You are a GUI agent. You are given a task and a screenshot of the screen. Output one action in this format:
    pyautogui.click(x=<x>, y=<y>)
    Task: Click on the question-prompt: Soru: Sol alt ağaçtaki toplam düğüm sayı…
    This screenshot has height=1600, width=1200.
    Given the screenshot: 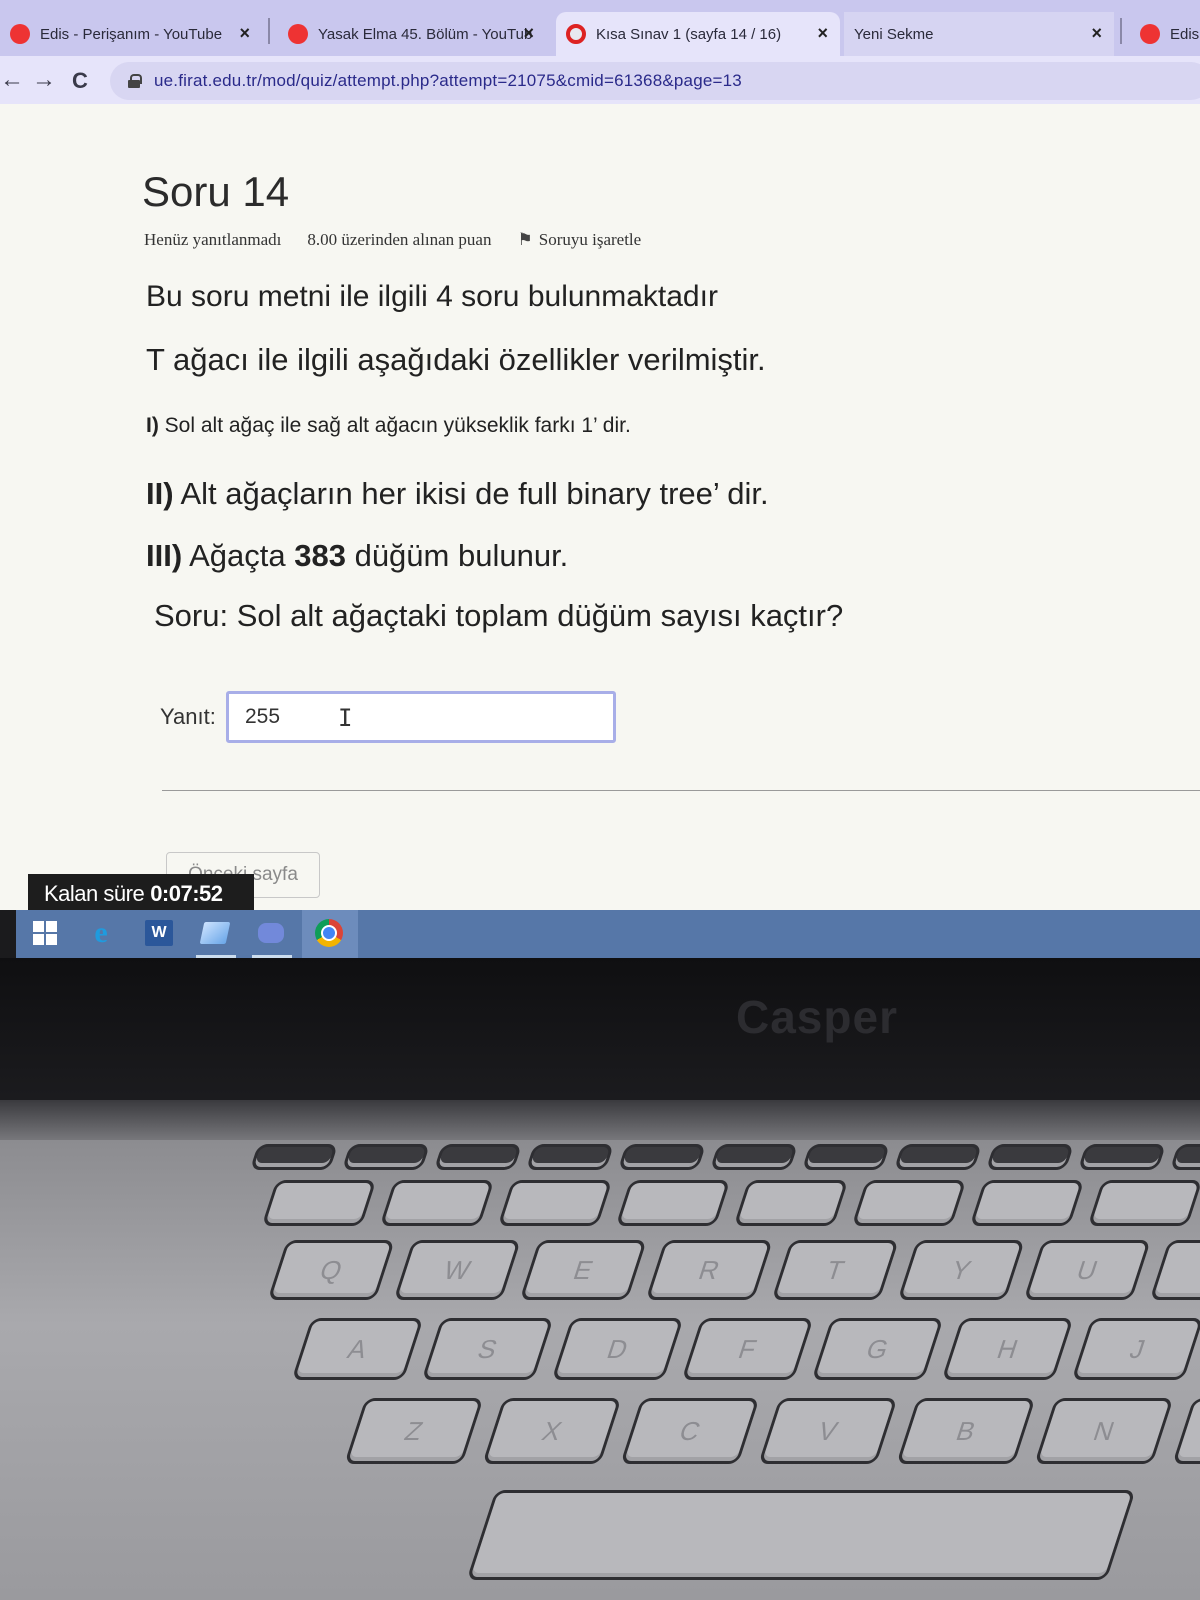 What is the action you would take?
    pyautogui.click(x=499, y=615)
    